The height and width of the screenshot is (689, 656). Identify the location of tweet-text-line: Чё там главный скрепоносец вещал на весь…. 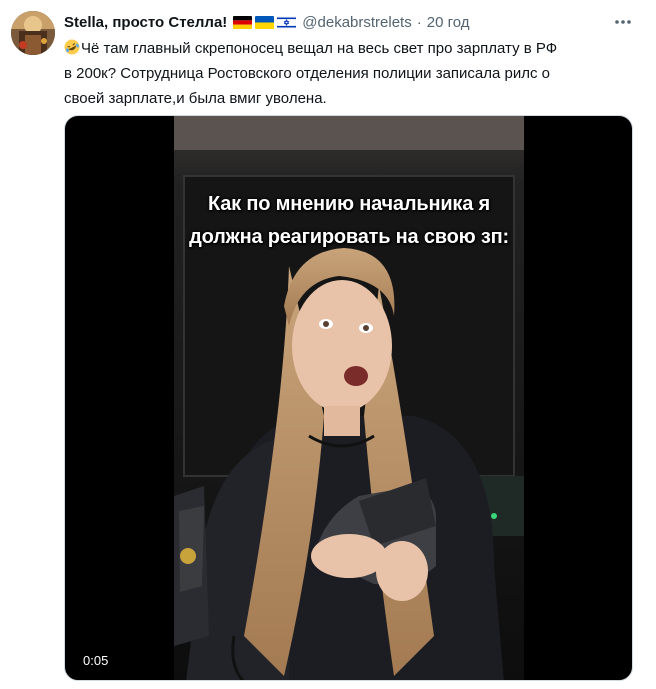
(344, 48).